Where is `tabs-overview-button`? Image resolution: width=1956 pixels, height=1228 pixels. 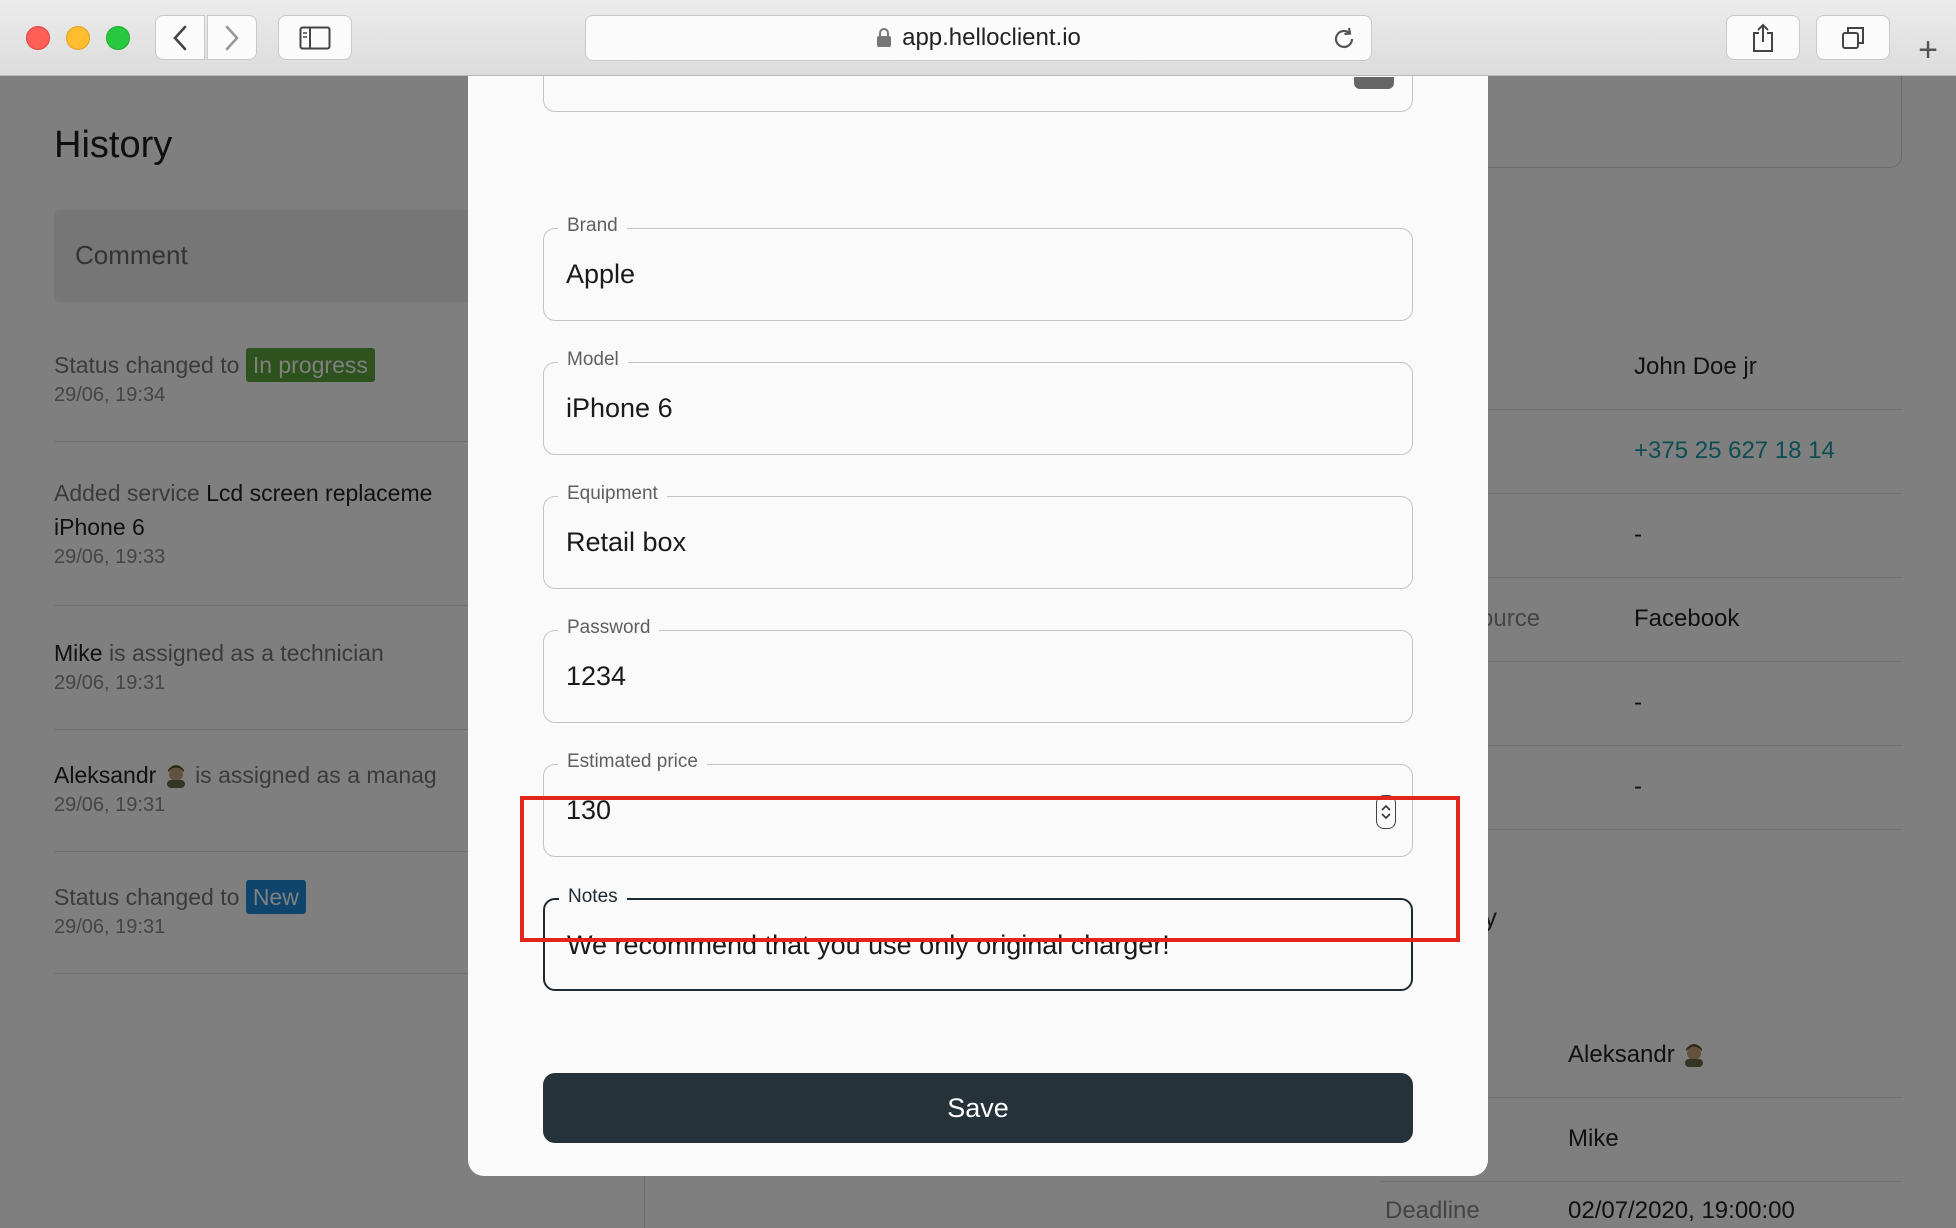
tabs-overview-button is located at coordinates (1853, 37).